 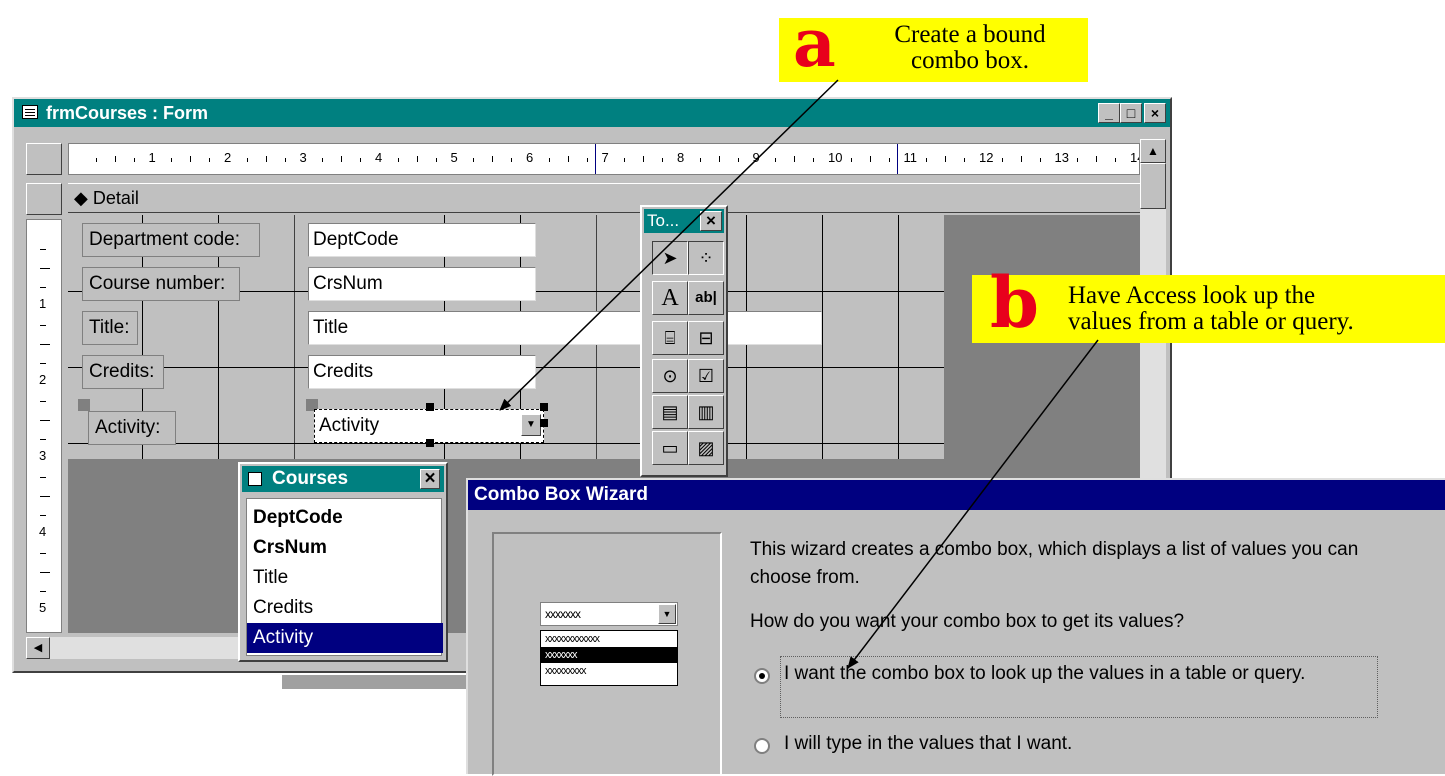 I want to click on arrow-a, so click(x=669, y=245).